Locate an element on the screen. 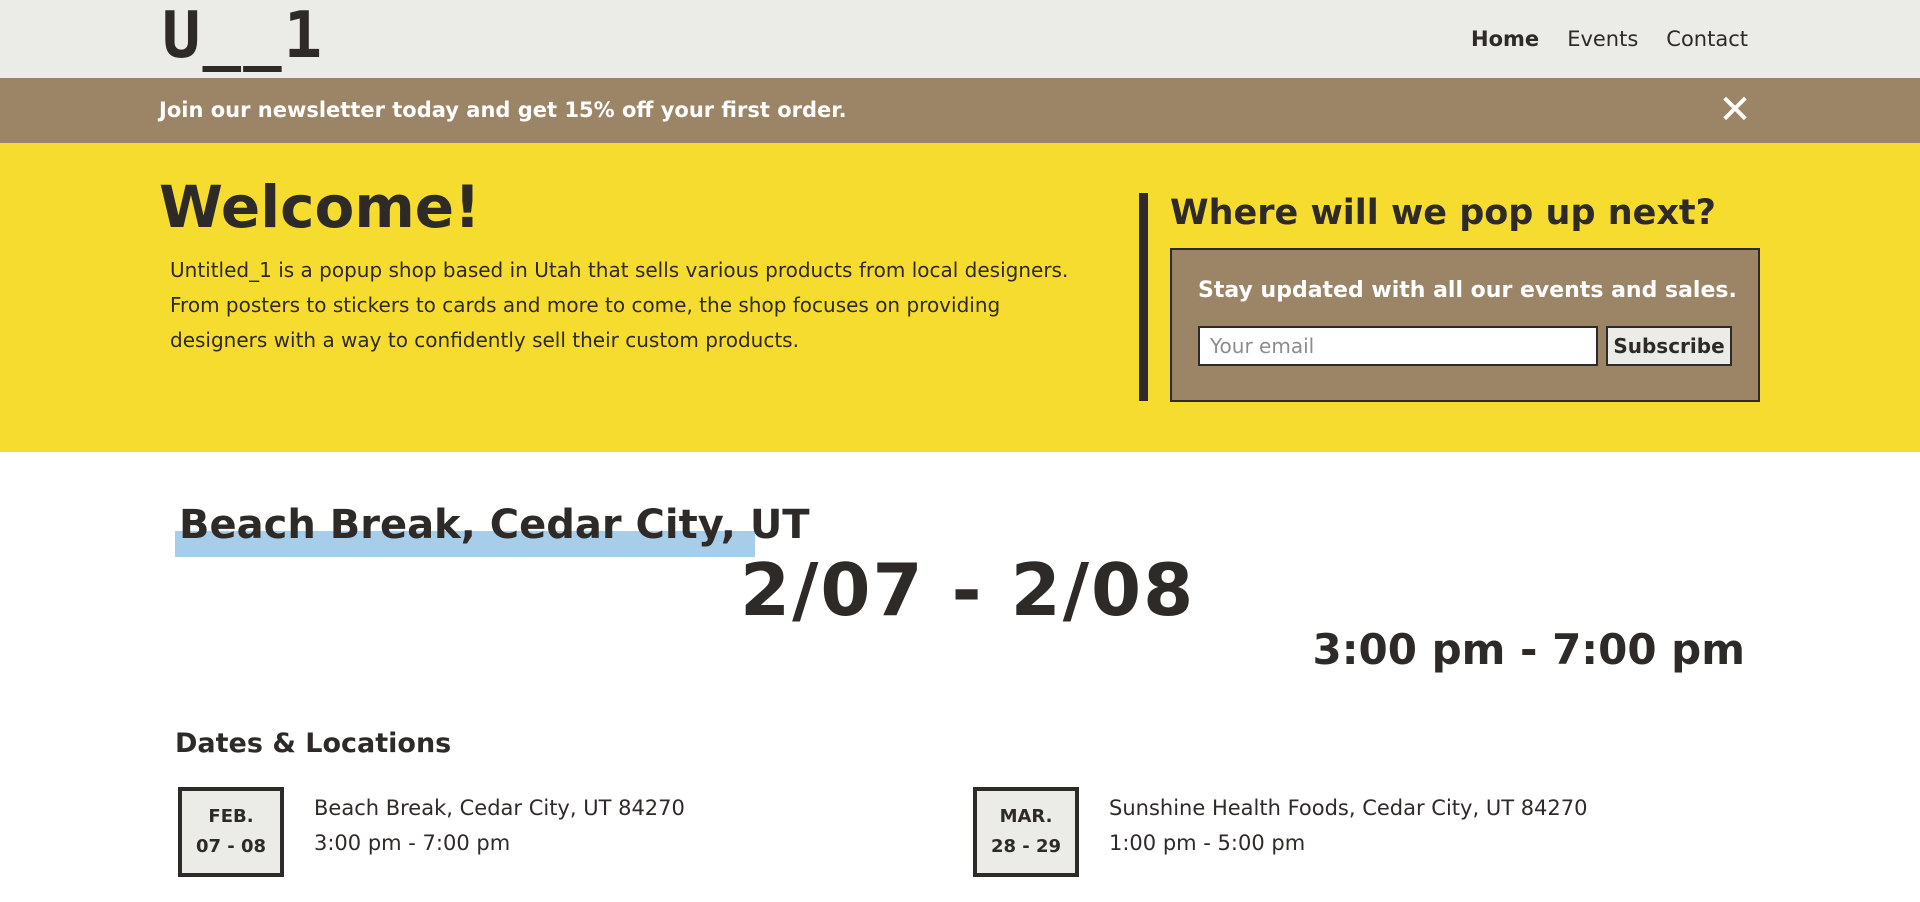 This screenshot has width=1920, height=902. email-input is located at coordinates (1398, 346).